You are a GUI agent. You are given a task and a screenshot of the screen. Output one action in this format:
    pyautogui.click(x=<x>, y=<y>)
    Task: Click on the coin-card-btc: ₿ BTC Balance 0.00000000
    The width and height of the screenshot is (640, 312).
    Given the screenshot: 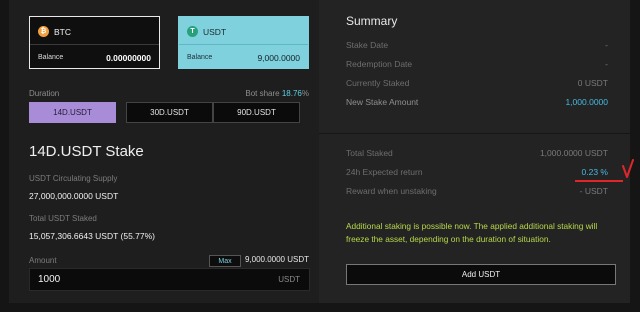 What is the action you would take?
    pyautogui.click(x=94, y=42)
    